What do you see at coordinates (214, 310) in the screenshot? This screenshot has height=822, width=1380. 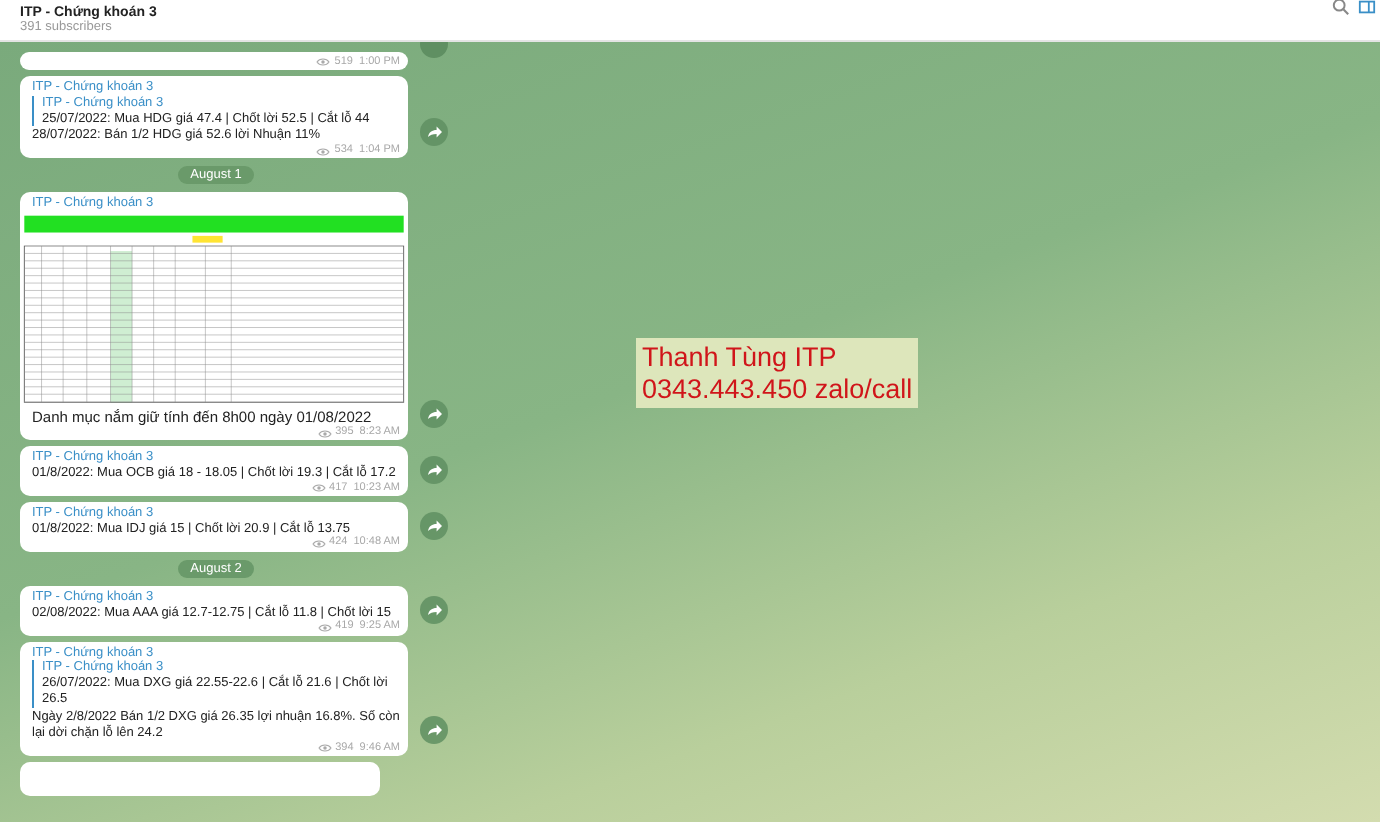 I see `table-image-drawing` at bounding box center [214, 310].